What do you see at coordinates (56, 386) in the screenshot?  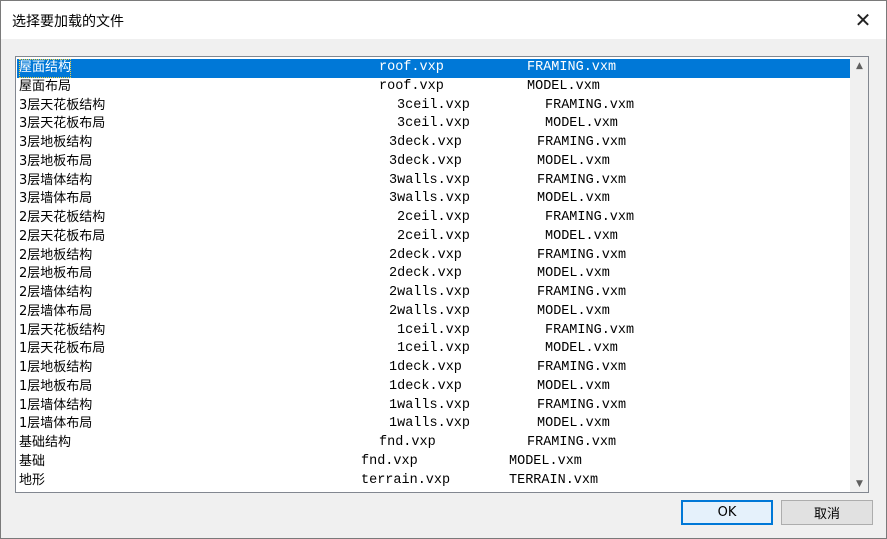 I see `item-name: 1层地板布局` at bounding box center [56, 386].